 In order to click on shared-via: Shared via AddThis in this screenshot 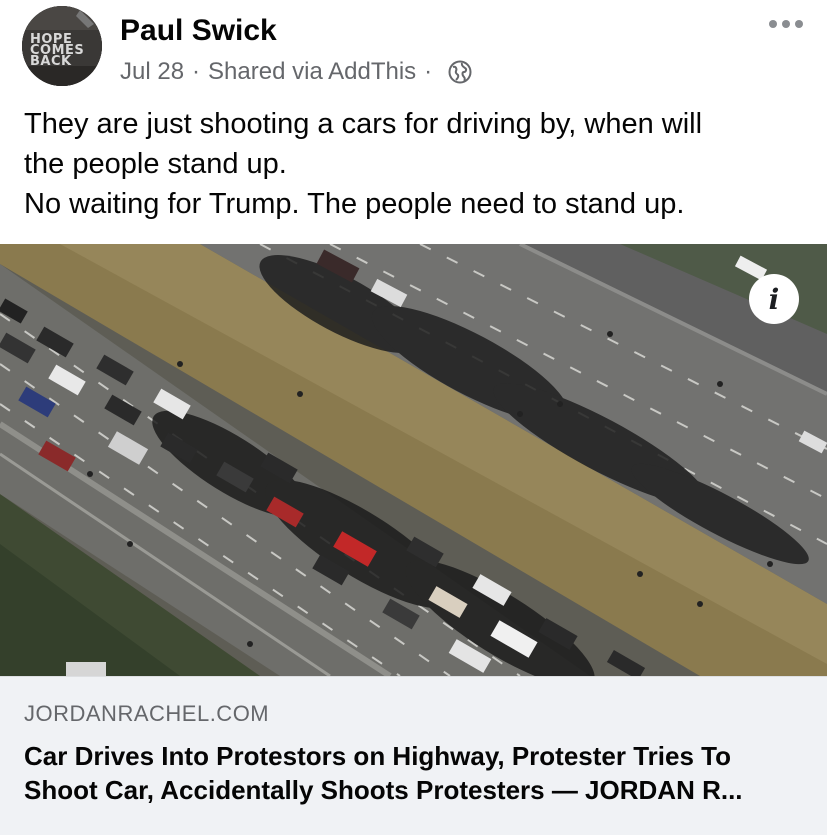, I will do `click(312, 72)`.